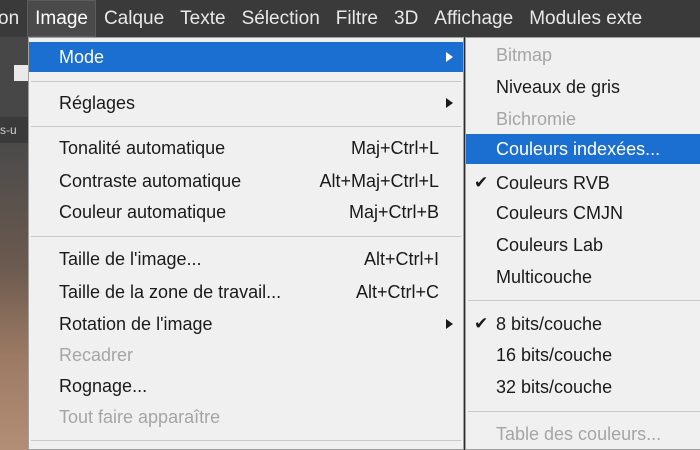  I want to click on mode-item-label: Bichromie, so click(536, 119).